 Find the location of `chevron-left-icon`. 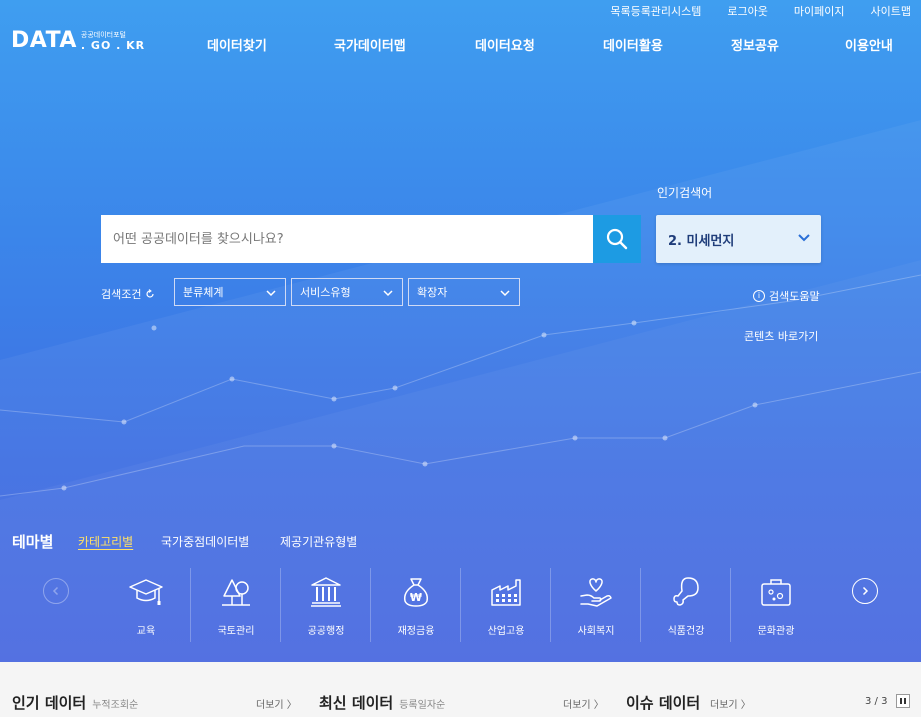

chevron-left-icon is located at coordinates (55, 591).